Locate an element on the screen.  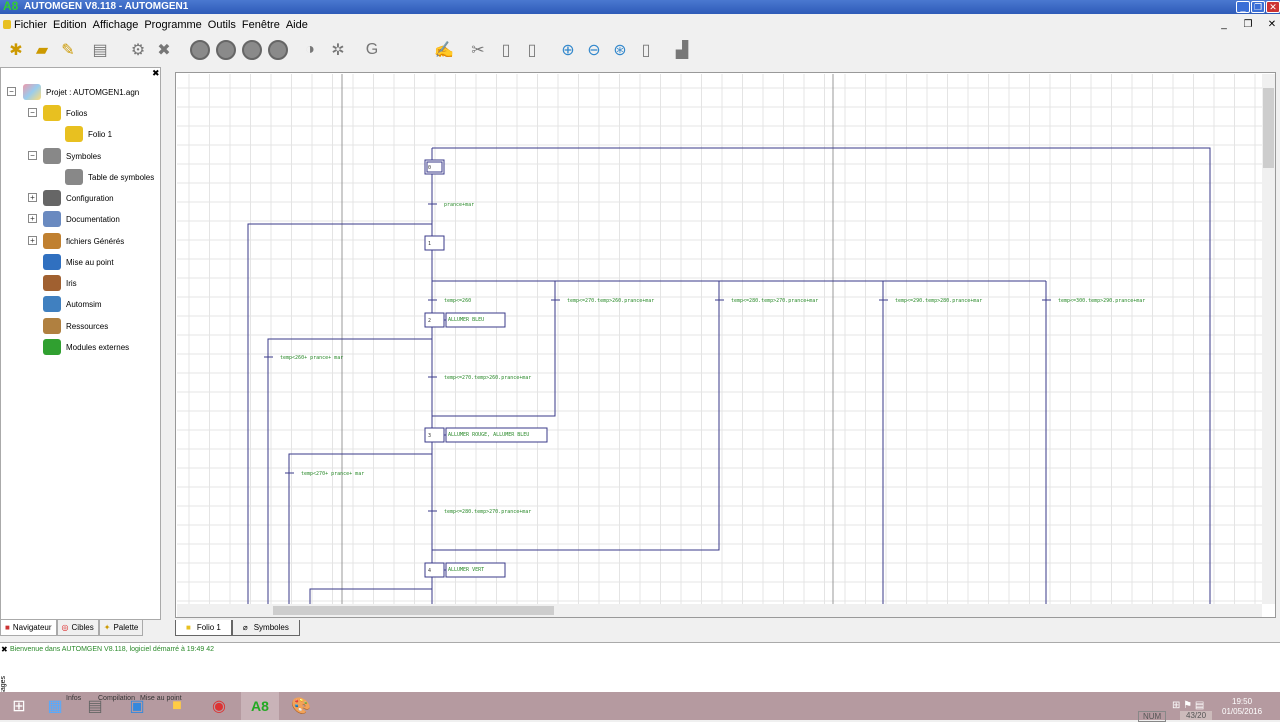
tree-item: Ressources is located at coordinates (75, 326).